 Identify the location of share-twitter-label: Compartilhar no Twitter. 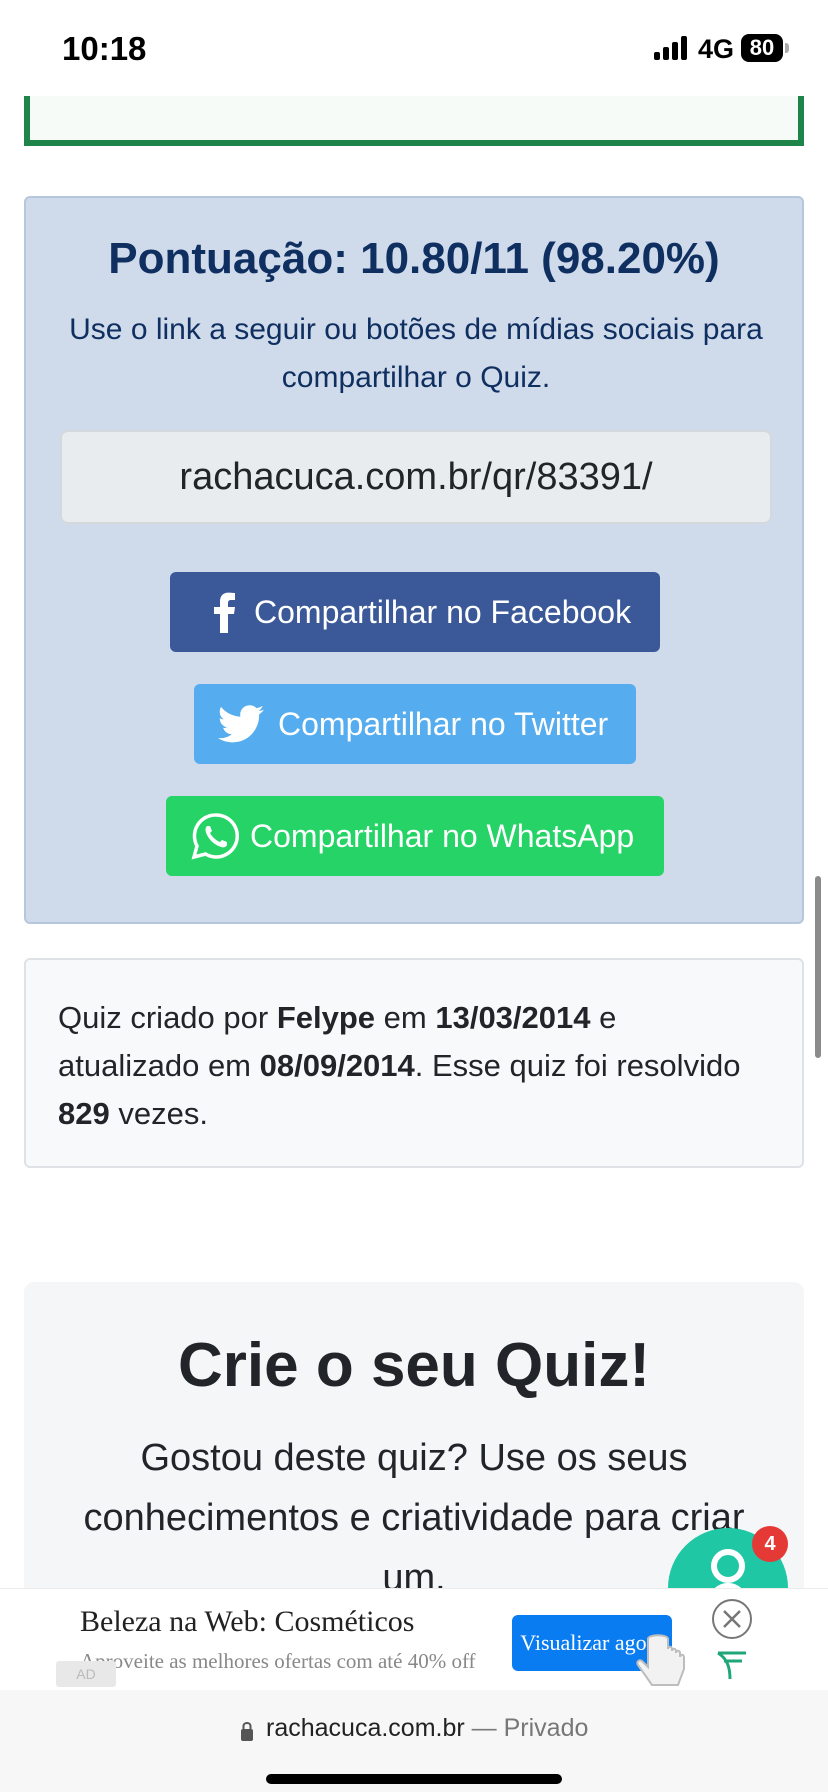
(443, 724).